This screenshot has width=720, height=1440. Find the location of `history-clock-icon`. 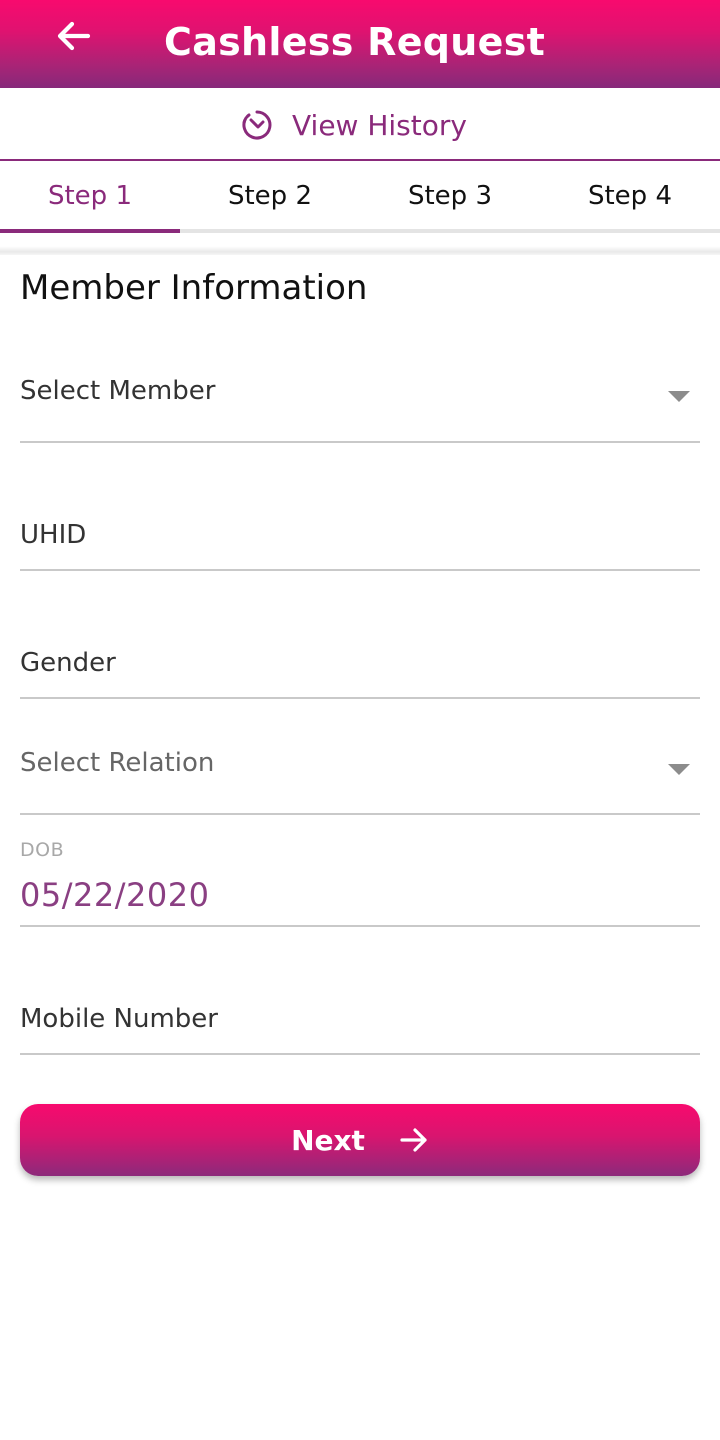

history-clock-icon is located at coordinates (257, 125).